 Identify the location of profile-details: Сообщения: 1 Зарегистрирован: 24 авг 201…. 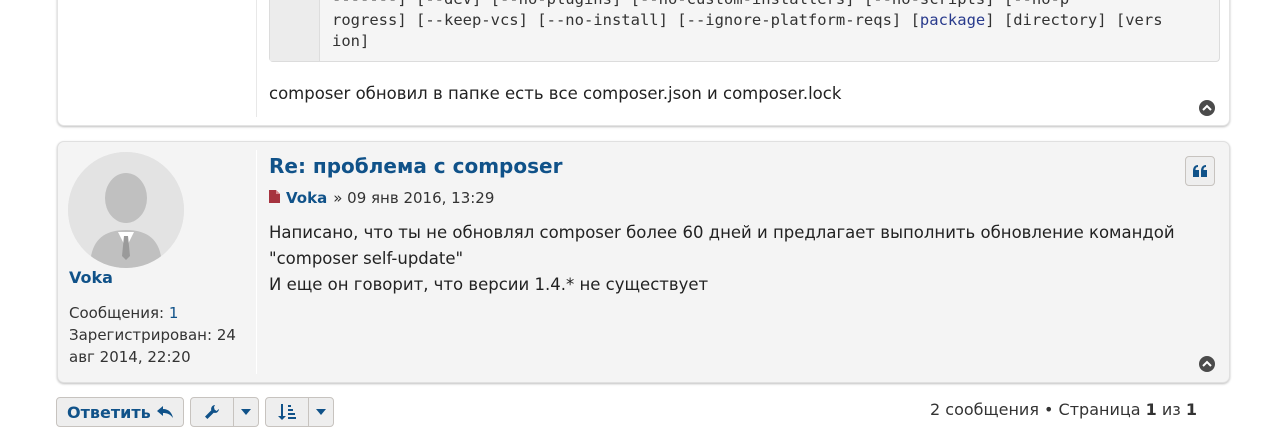
(159, 335).